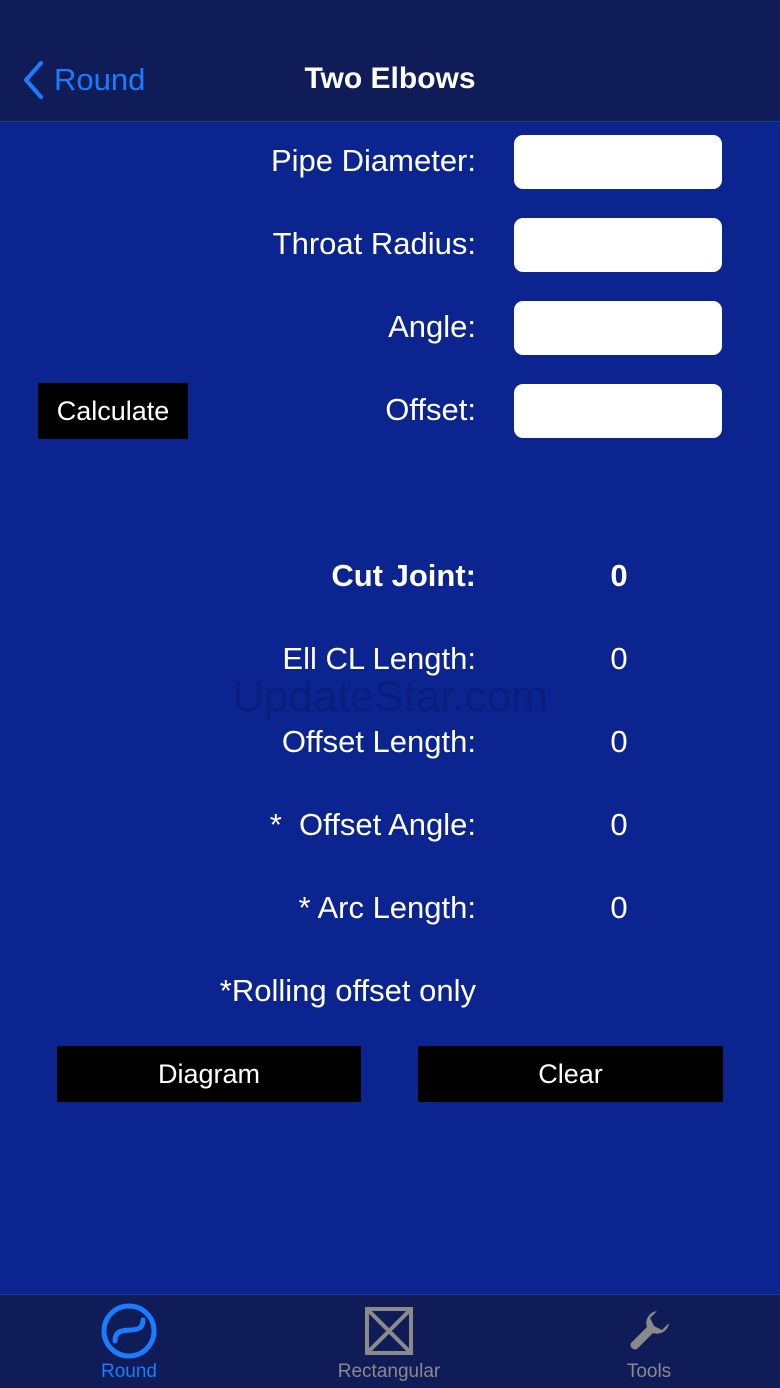 The width and height of the screenshot is (780, 1388). I want to click on tab-rectangular: Rectangular, so click(389, 1341).